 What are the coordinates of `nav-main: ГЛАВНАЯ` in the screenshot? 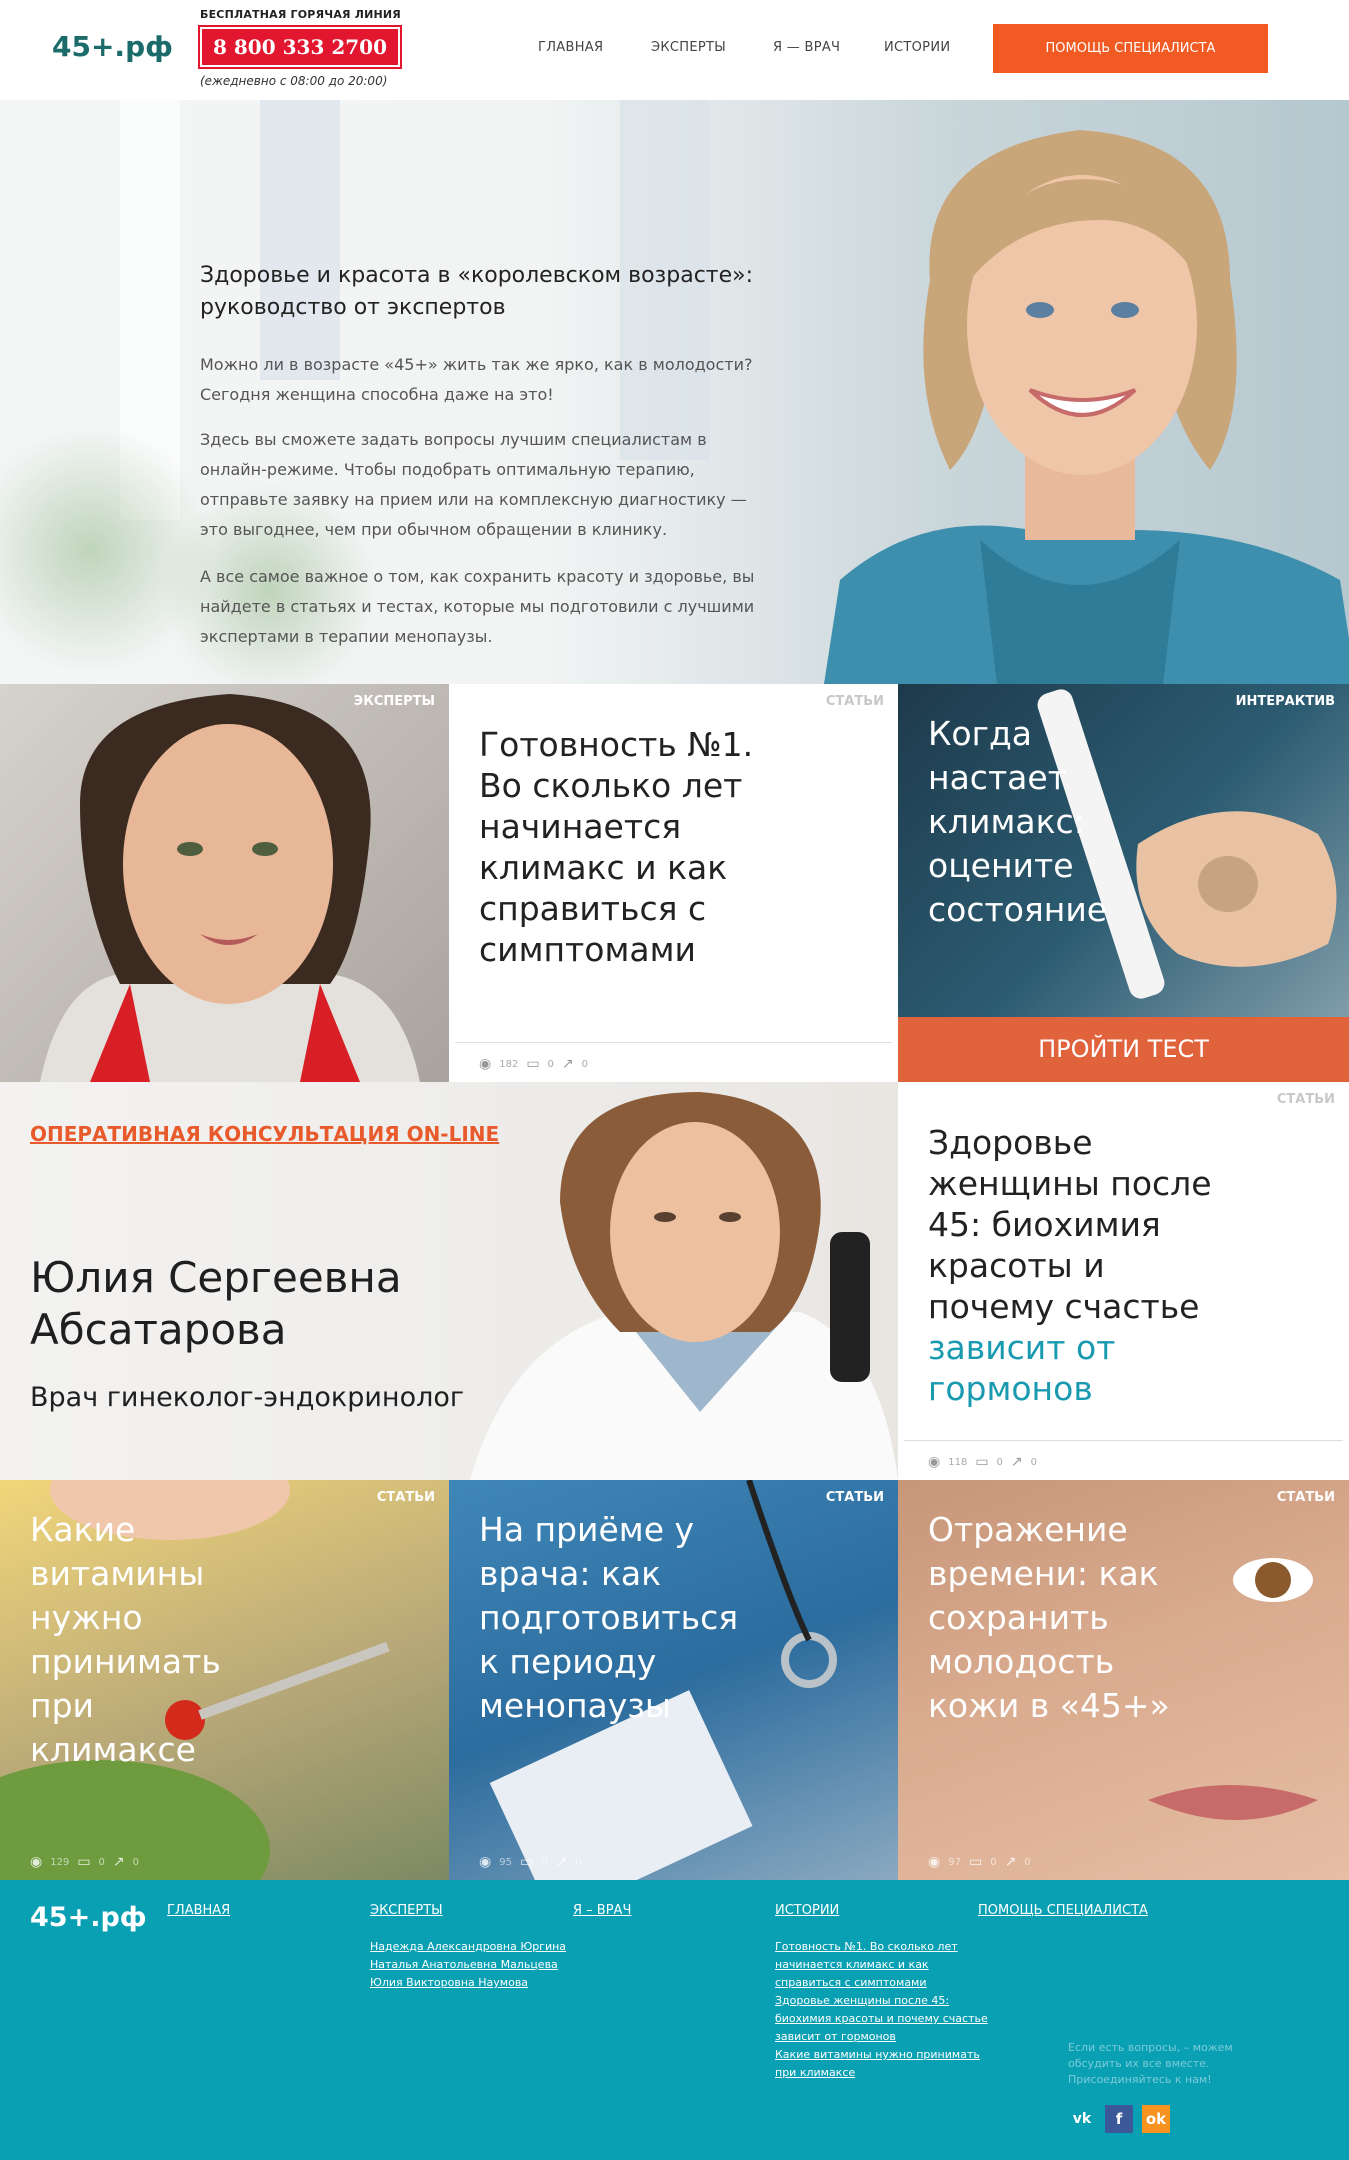 It's located at (570, 47).